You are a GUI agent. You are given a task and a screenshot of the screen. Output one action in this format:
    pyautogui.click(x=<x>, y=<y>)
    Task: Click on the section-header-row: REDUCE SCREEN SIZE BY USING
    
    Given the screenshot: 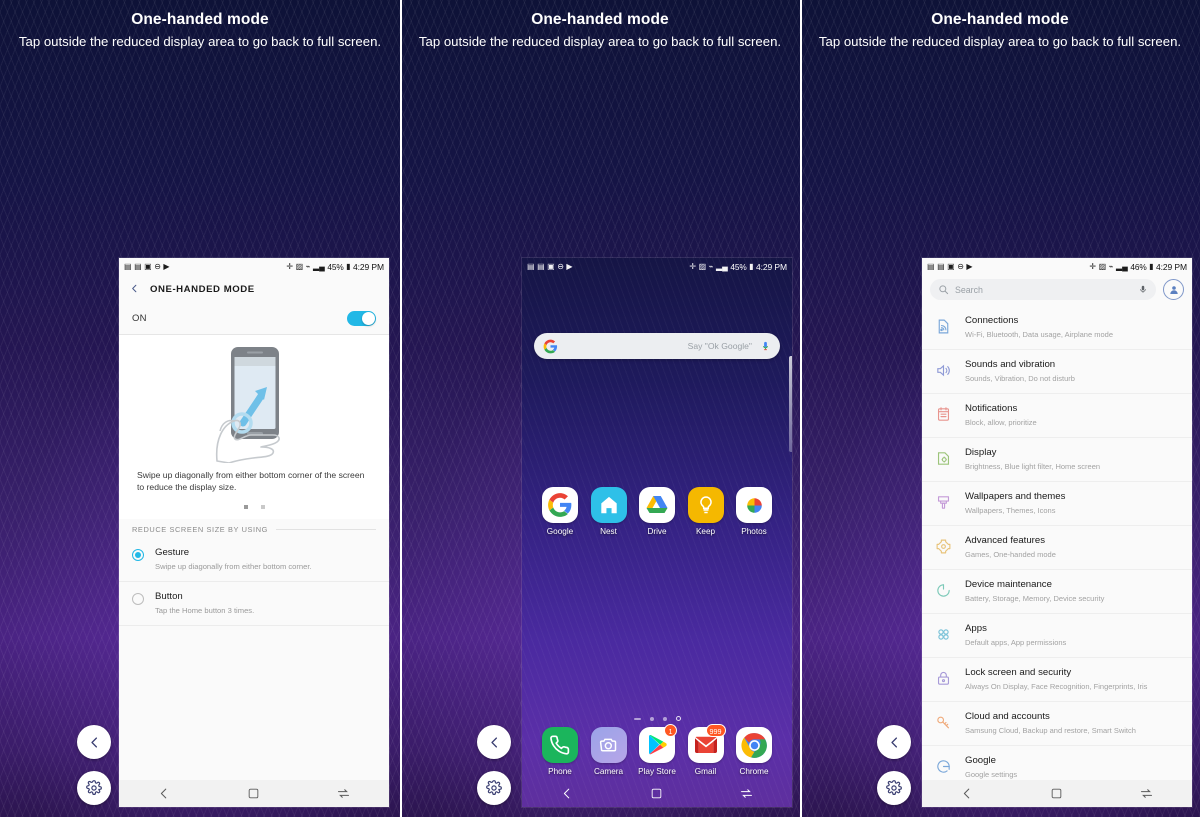 What is the action you would take?
    pyautogui.click(x=254, y=528)
    